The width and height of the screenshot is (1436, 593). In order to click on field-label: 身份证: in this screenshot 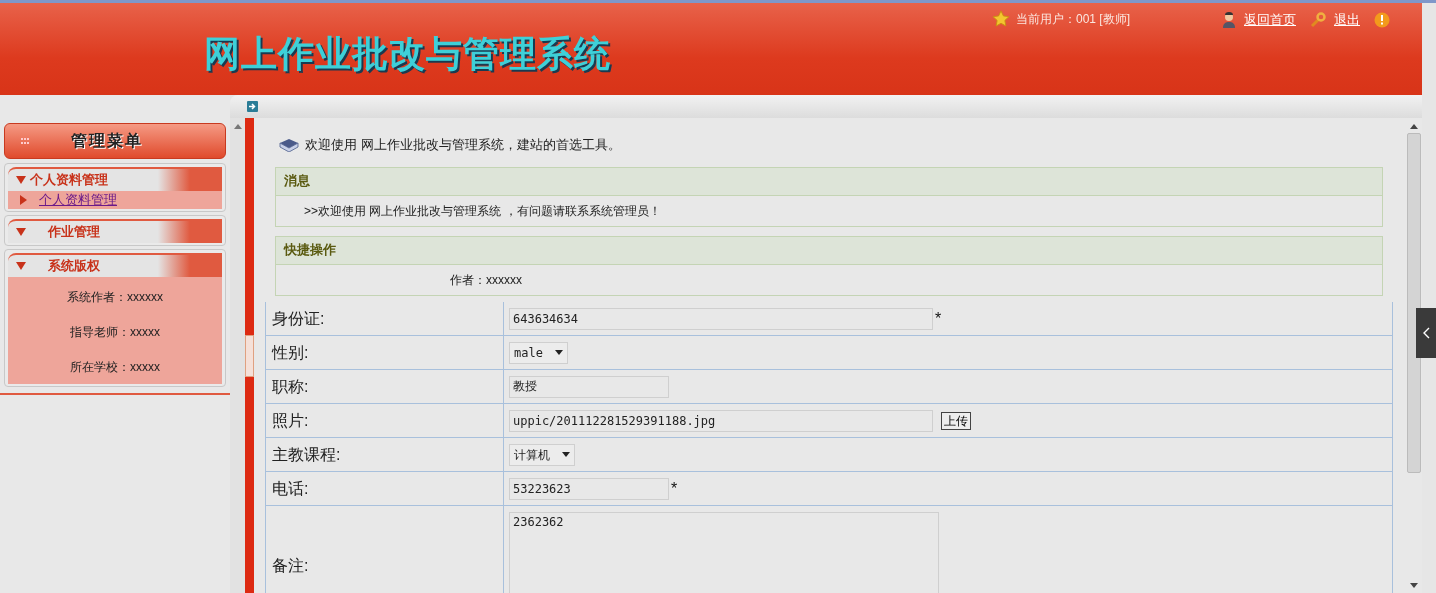, I will do `click(298, 318)`.